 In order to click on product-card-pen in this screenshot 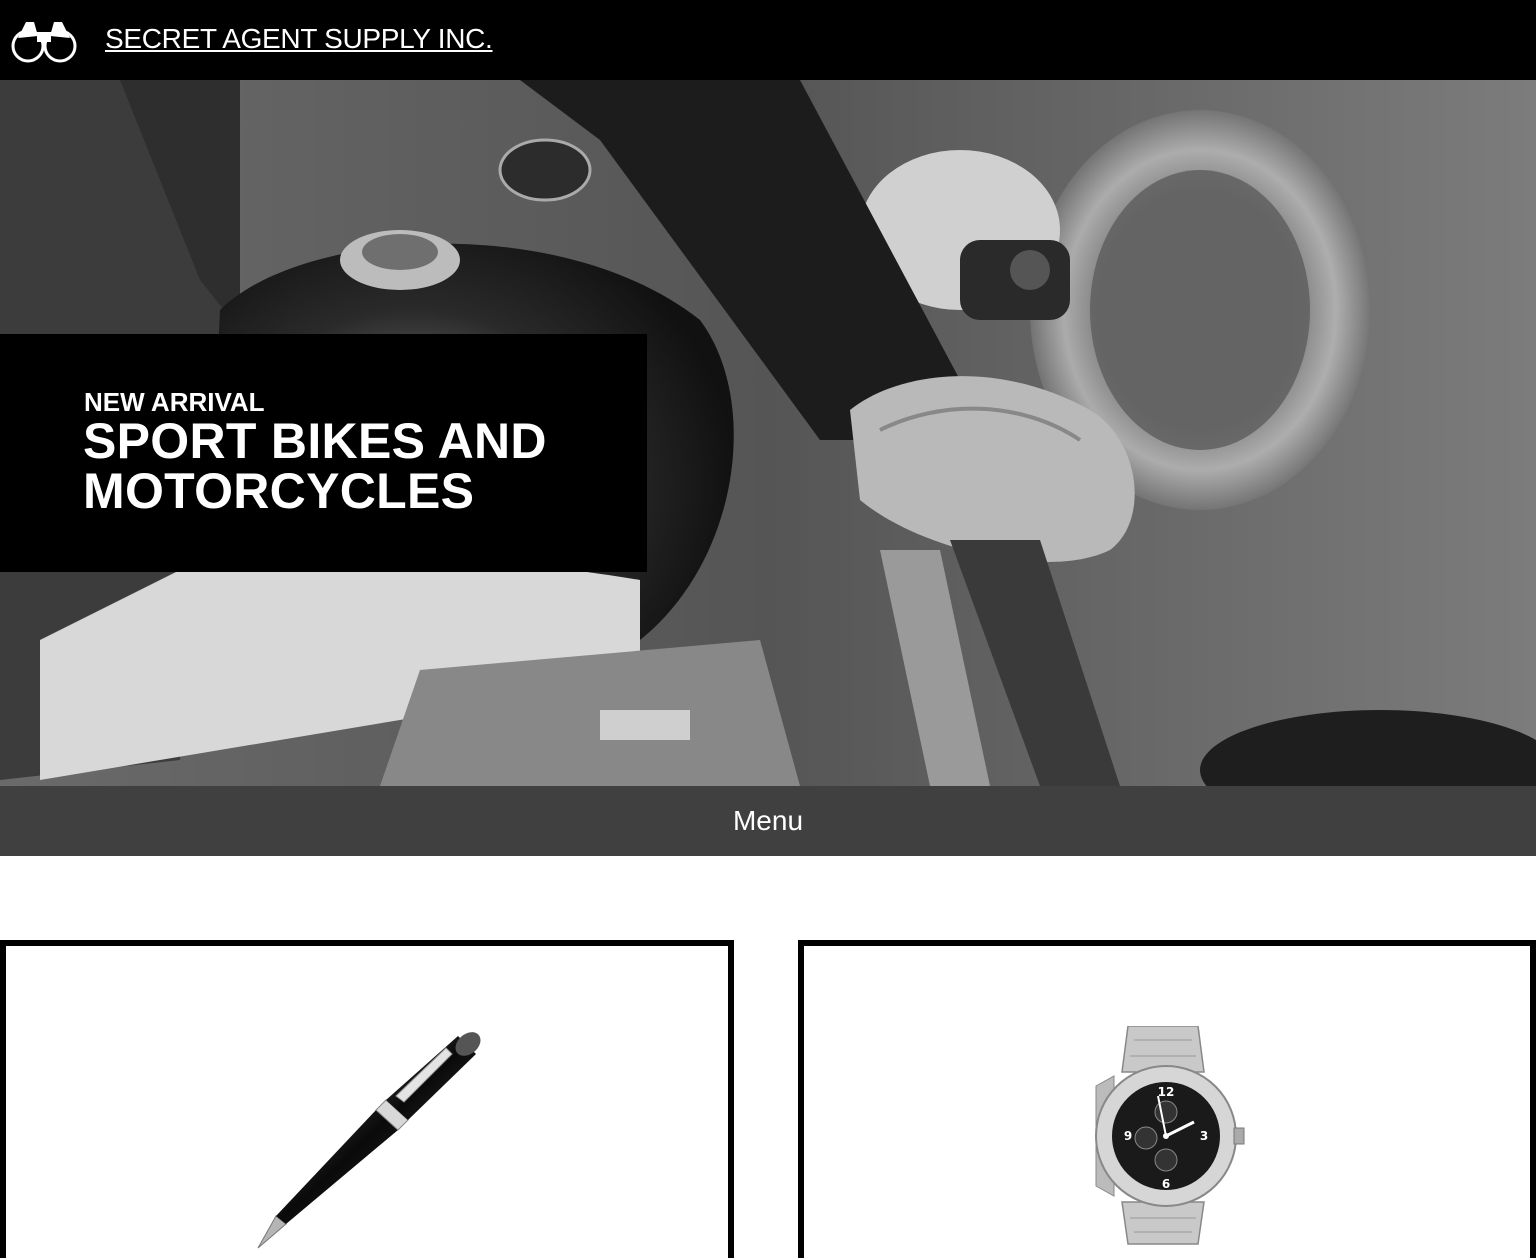, I will do `click(367, 1099)`.